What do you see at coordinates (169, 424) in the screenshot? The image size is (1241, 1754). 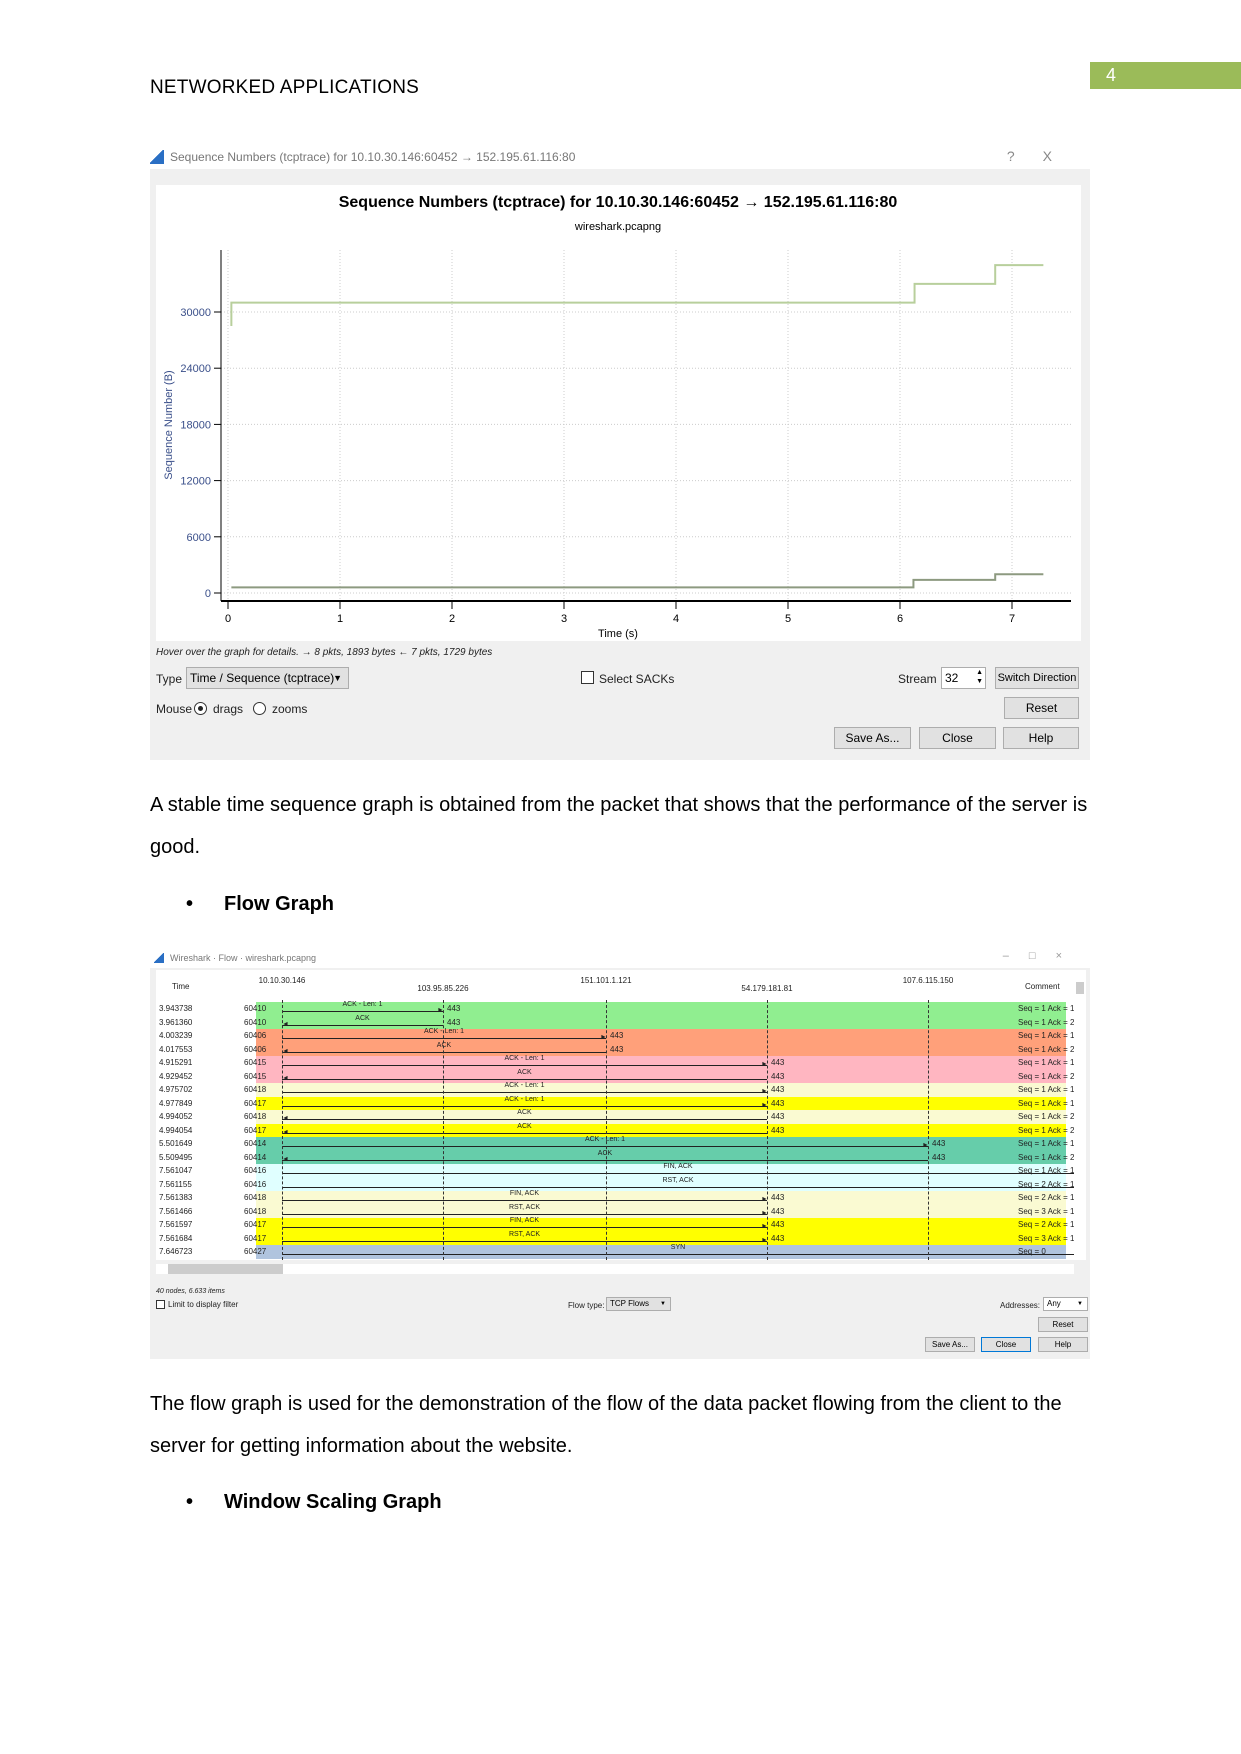 I see `y-axis-label: Sequence Number (B)` at bounding box center [169, 424].